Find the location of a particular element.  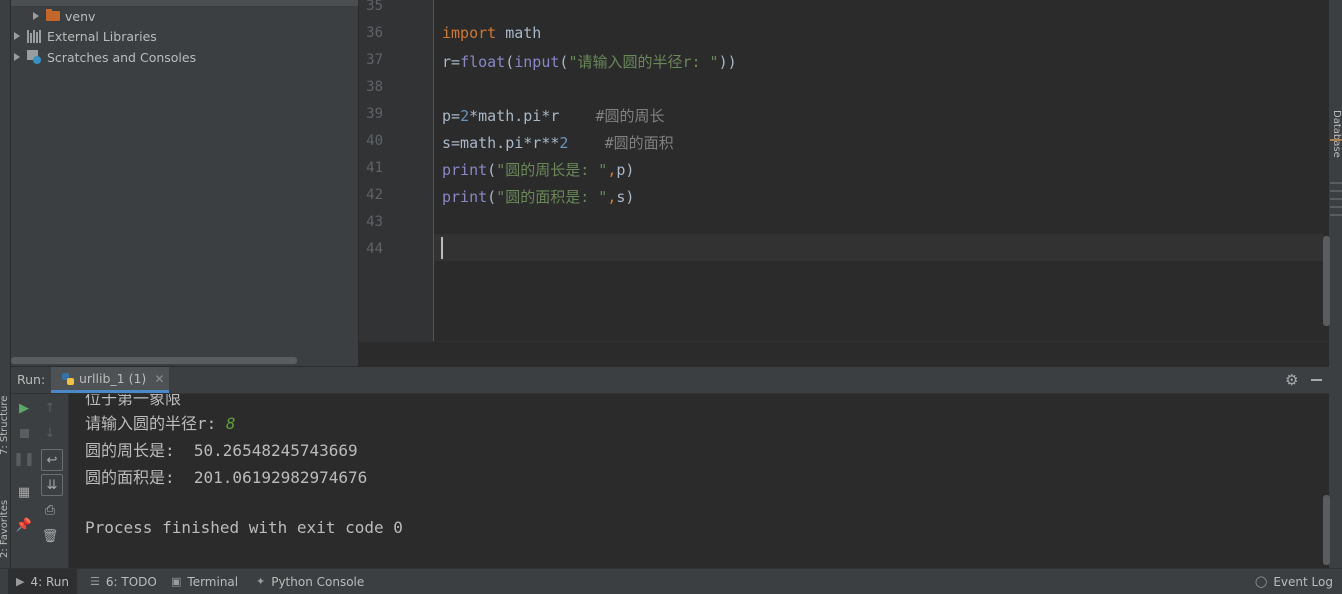

line-number: 39 is located at coordinates (374, 114).